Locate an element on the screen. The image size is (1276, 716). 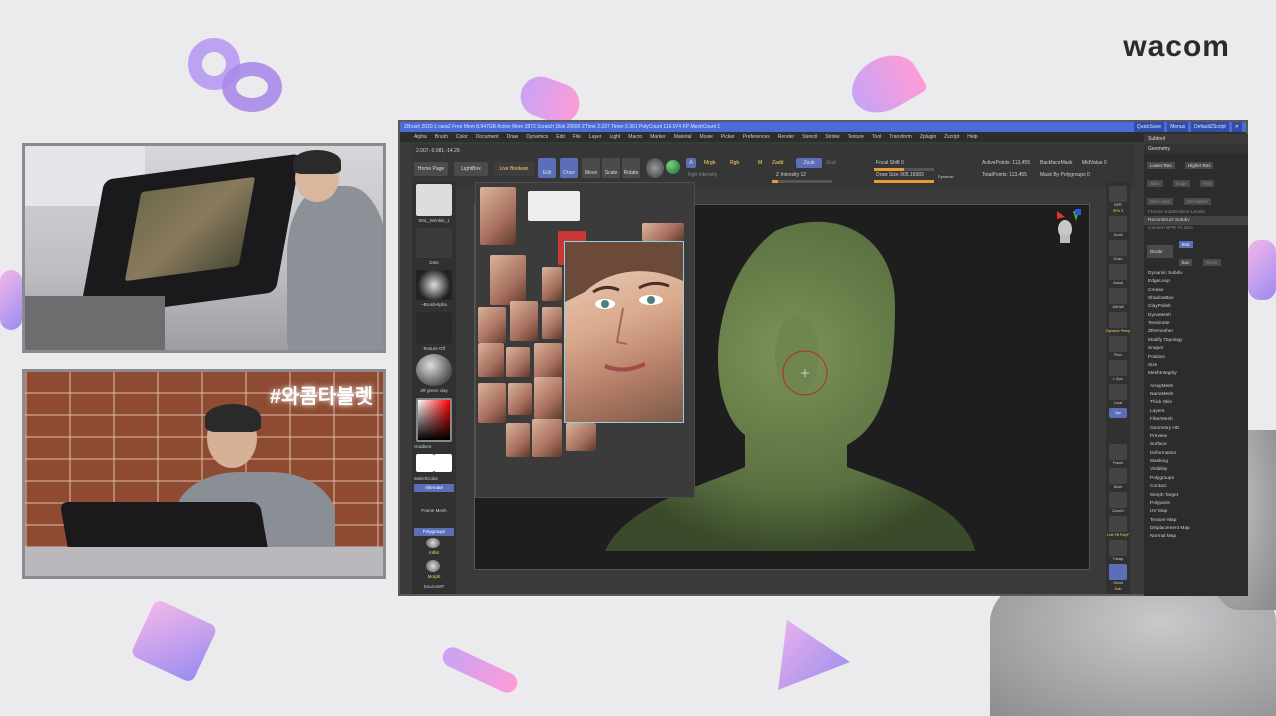
transp-button is located at coordinates (1118, 548).